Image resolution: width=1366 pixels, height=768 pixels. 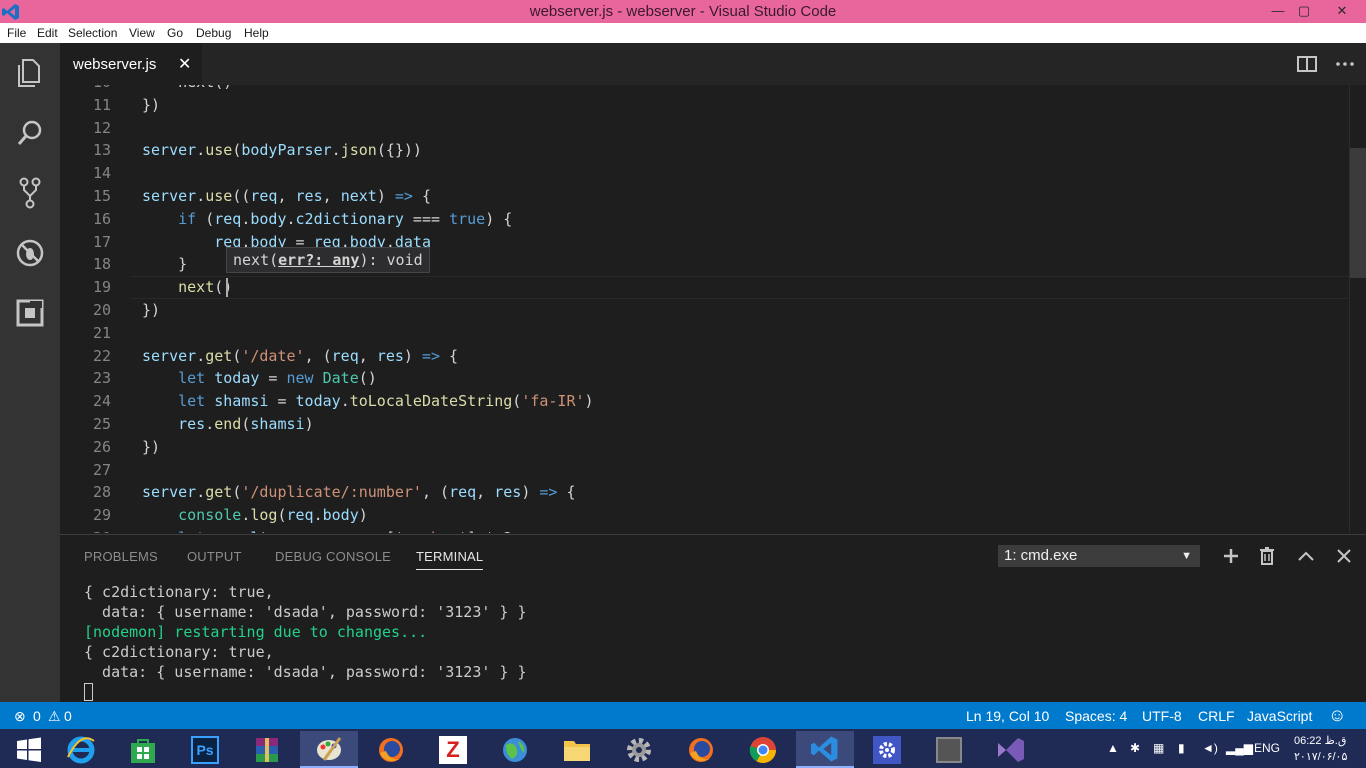 I want to click on cursor-position: Ln 19, Col 10, so click(x=1007, y=716).